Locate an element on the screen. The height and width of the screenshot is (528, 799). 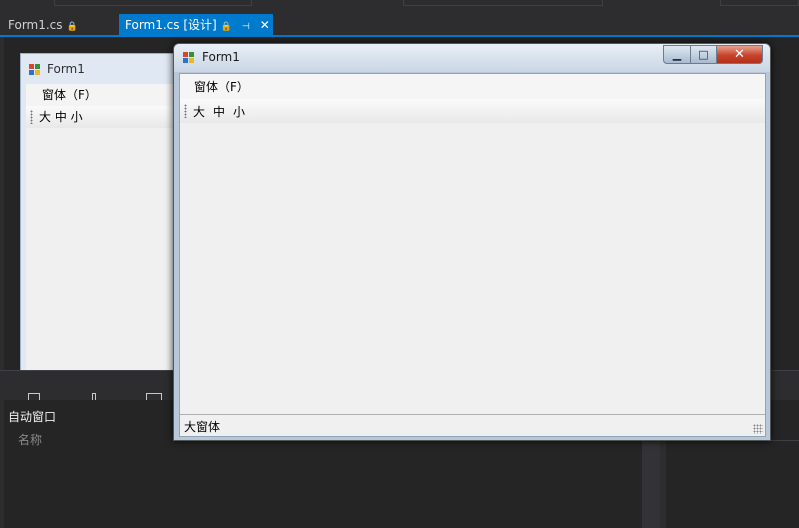
close-button: ✕ is located at coordinates (739, 54).